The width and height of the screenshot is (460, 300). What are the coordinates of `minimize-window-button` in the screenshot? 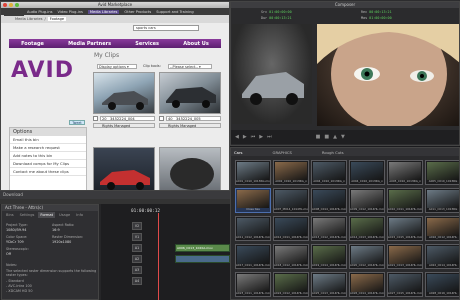 It's located at (11, 5).